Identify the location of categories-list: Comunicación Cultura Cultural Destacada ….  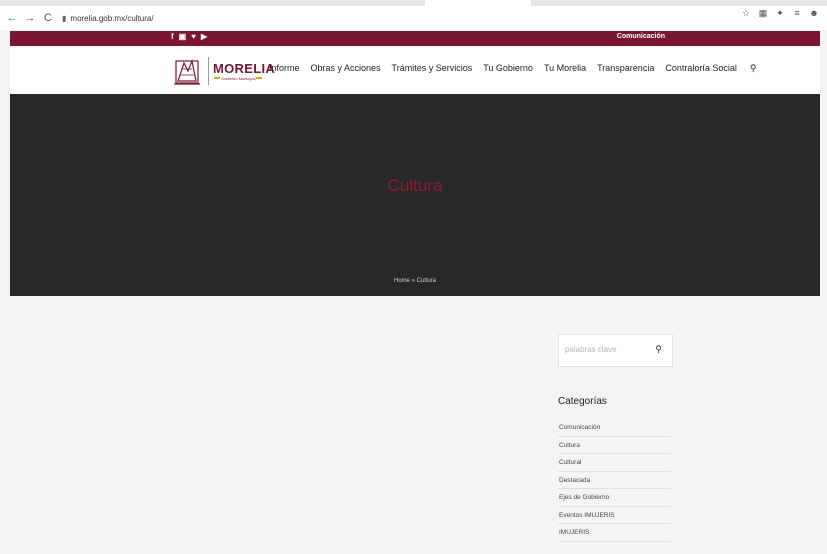
(614, 480).